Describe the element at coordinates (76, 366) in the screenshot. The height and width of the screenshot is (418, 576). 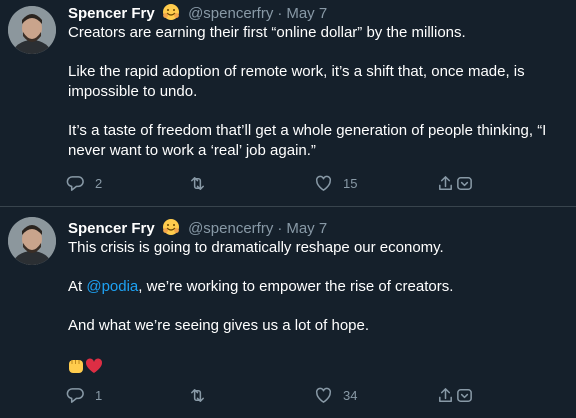
I see `raised-fist-icon` at that location.